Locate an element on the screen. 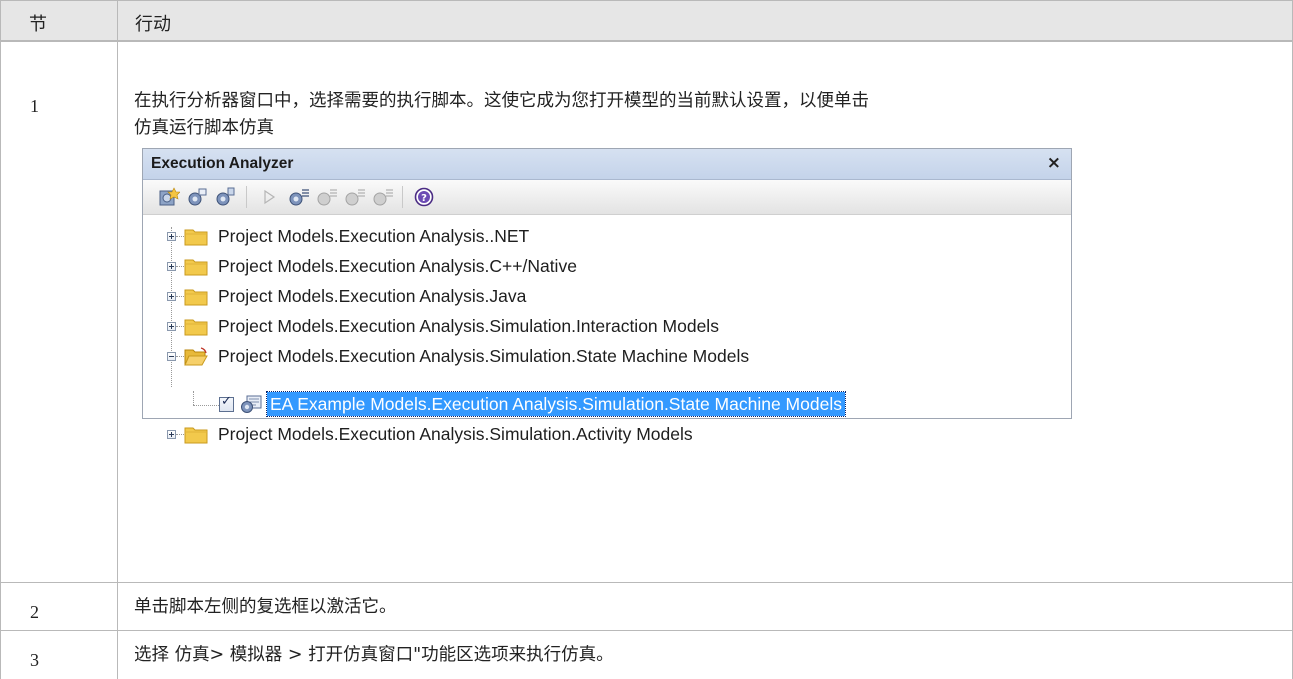  tree-item: Project Models.Execution Analysis.Java is located at coordinates (603, 297).